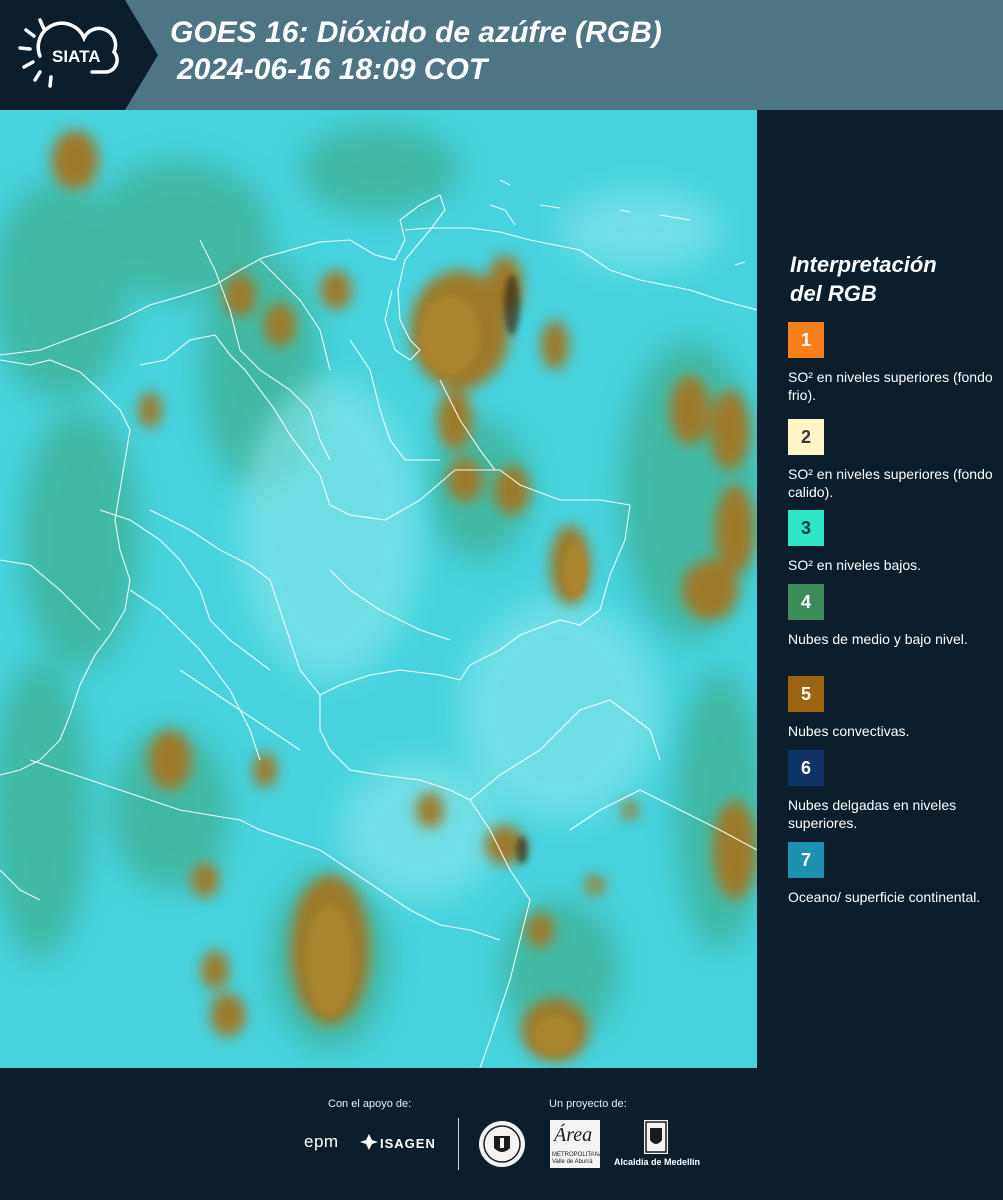 The image size is (1003, 1200). Describe the element at coordinates (321, 1141) in the screenshot. I see `epm-logo: epm` at that location.